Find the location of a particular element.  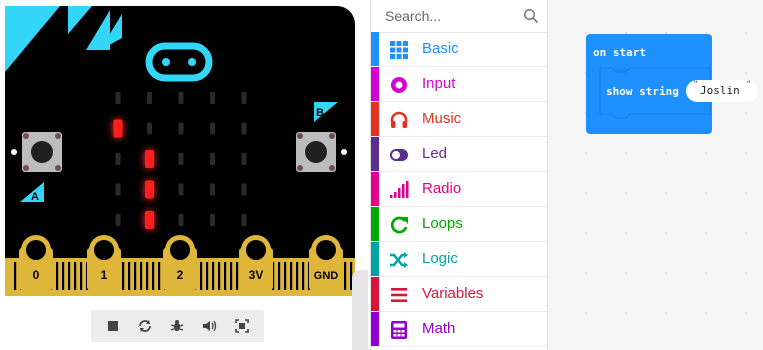

restart-icon is located at coordinates (145, 326).